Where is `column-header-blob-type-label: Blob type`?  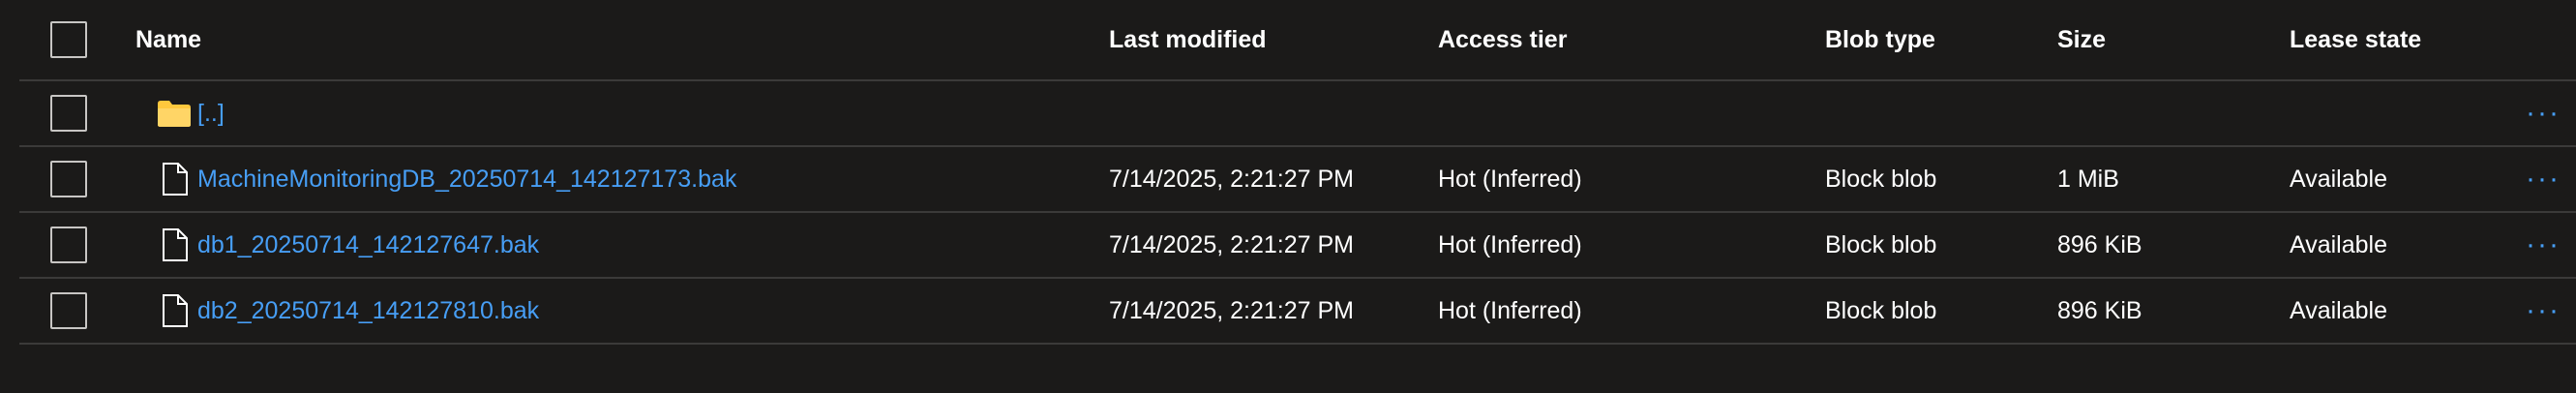
column-header-blob-type-label: Blob type is located at coordinates (1880, 39).